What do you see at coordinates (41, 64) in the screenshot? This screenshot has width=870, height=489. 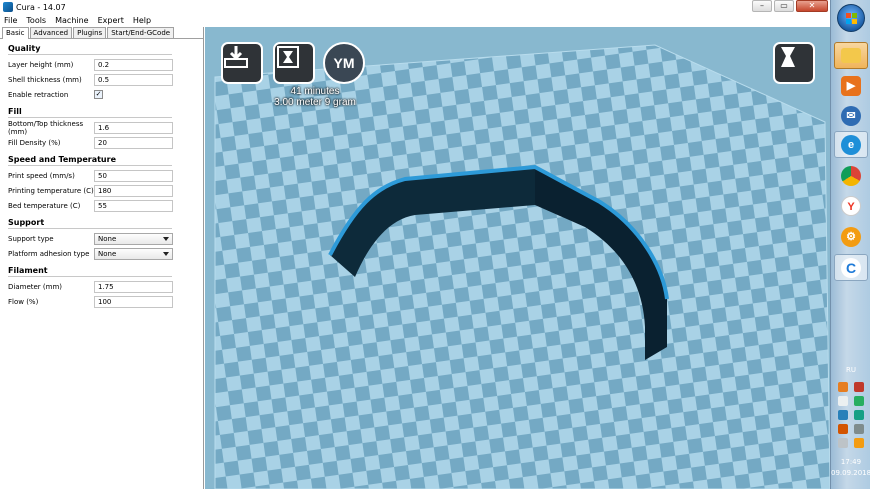 I see `layer-height-label: Layer height (mm)` at bounding box center [41, 64].